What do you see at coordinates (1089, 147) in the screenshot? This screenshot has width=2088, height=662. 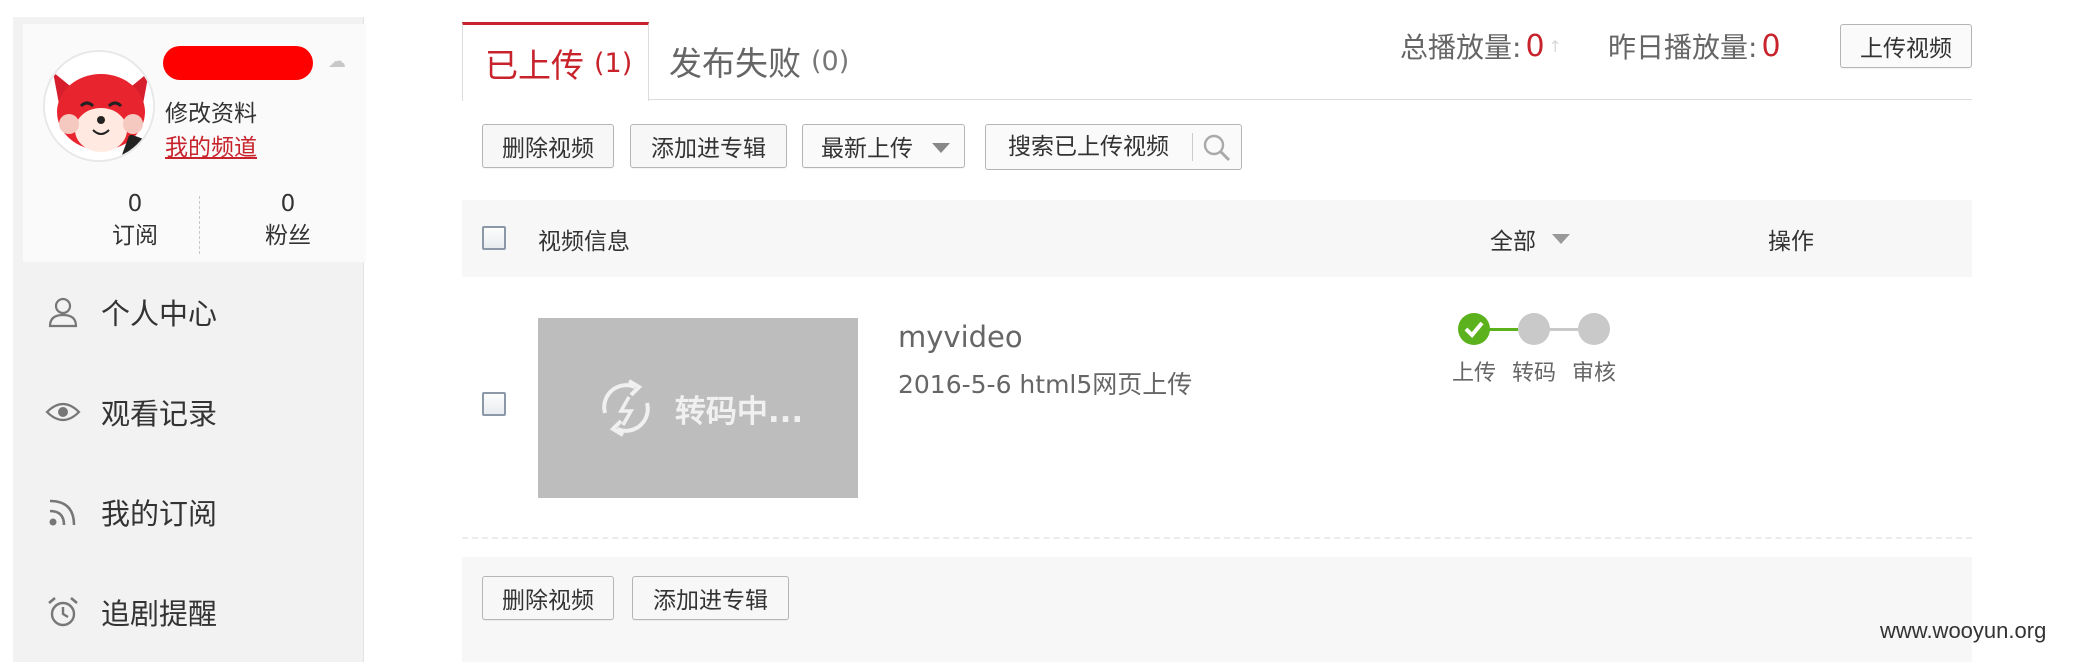 I see `search-input` at bounding box center [1089, 147].